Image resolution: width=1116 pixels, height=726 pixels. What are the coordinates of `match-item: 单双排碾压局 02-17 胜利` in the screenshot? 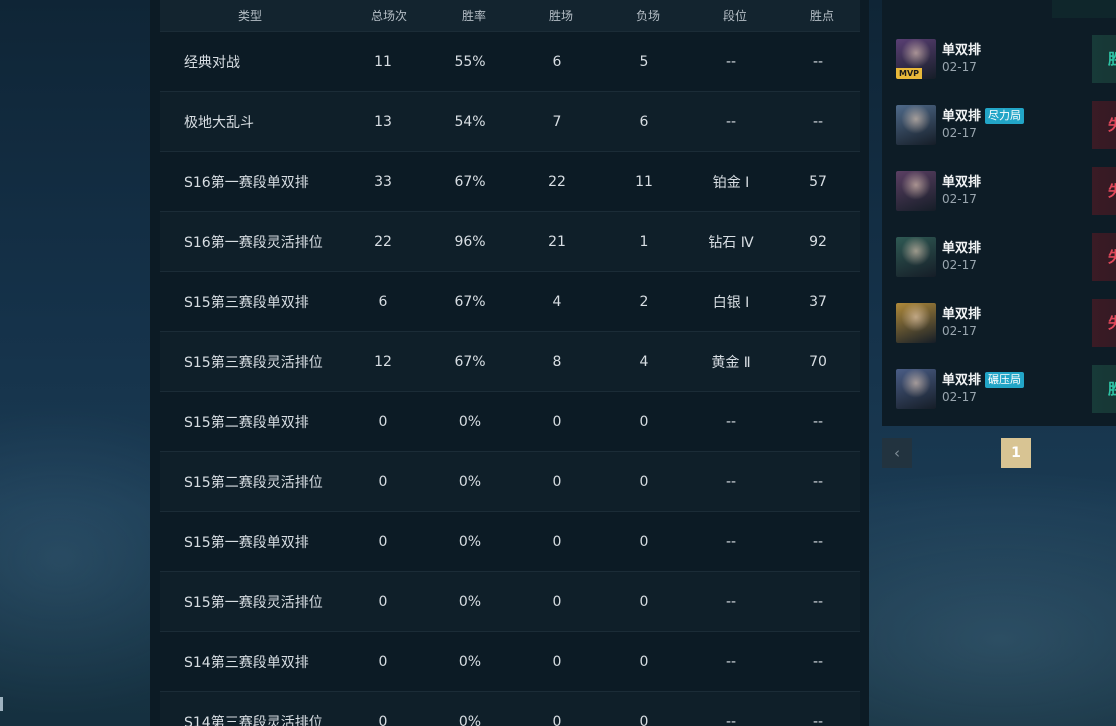 It's located at (1006, 389).